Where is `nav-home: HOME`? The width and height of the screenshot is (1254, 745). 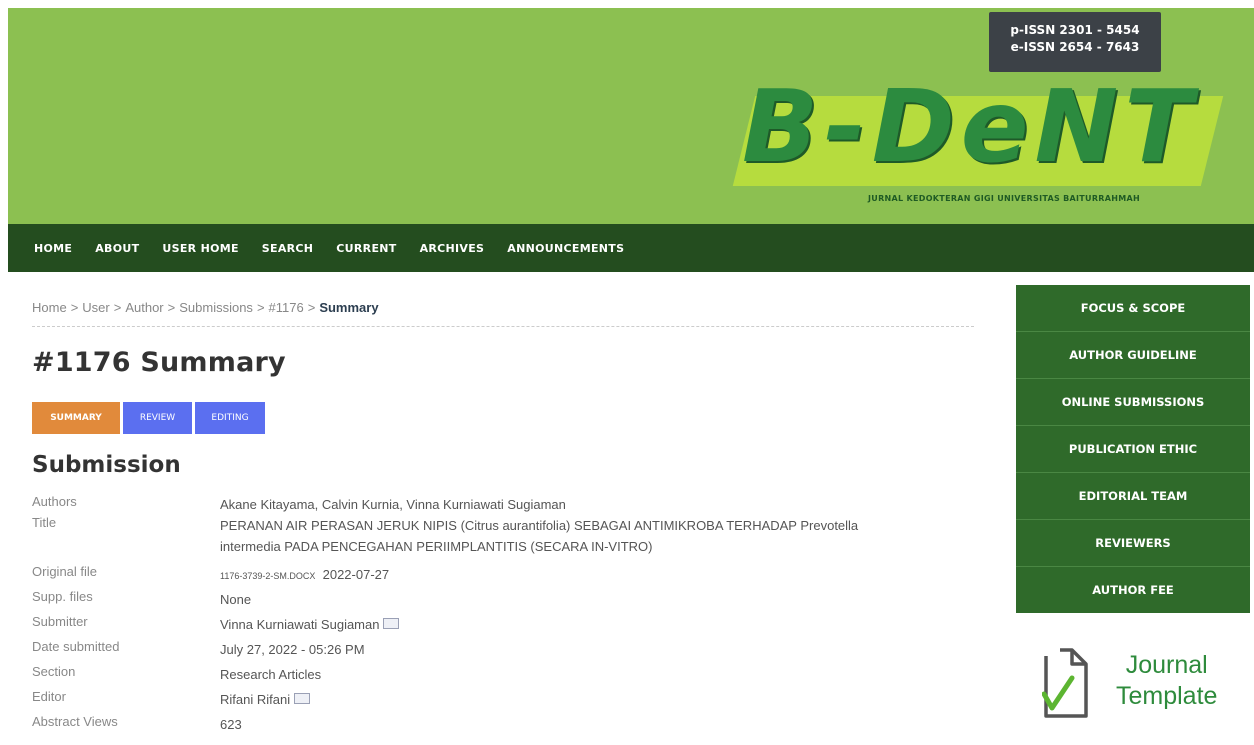
nav-home: HOME is located at coordinates (53, 248).